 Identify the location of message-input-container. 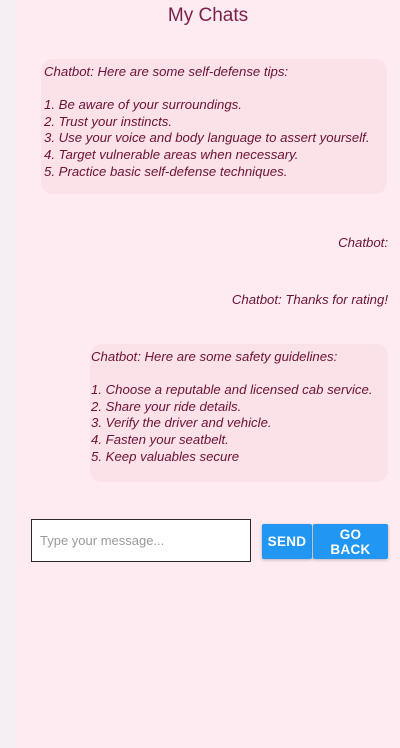
(141, 540).